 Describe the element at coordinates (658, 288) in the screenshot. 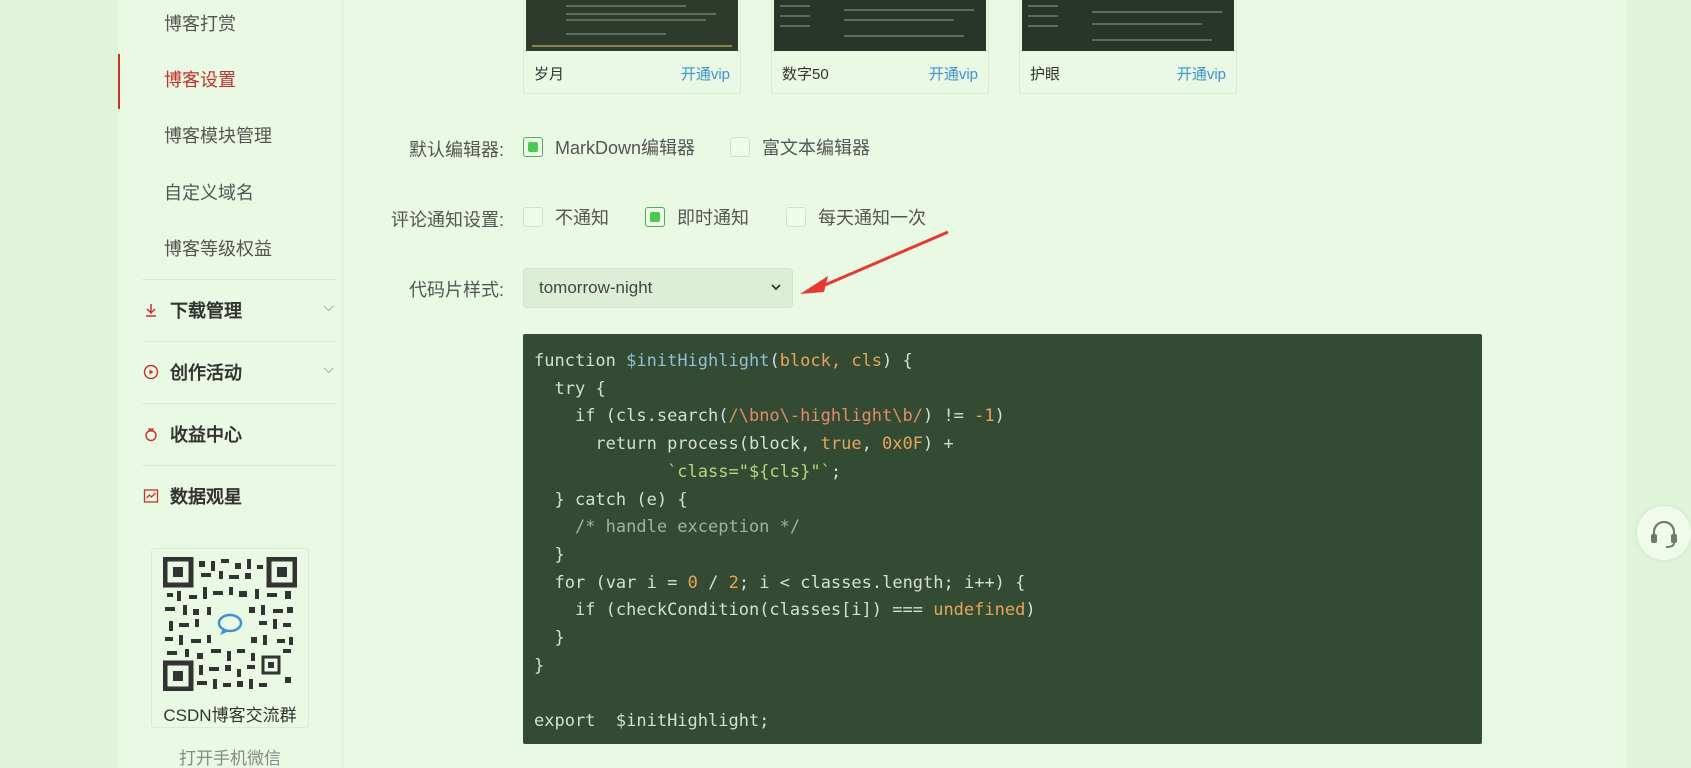

I see `code-style-select: tomorrow-night` at that location.